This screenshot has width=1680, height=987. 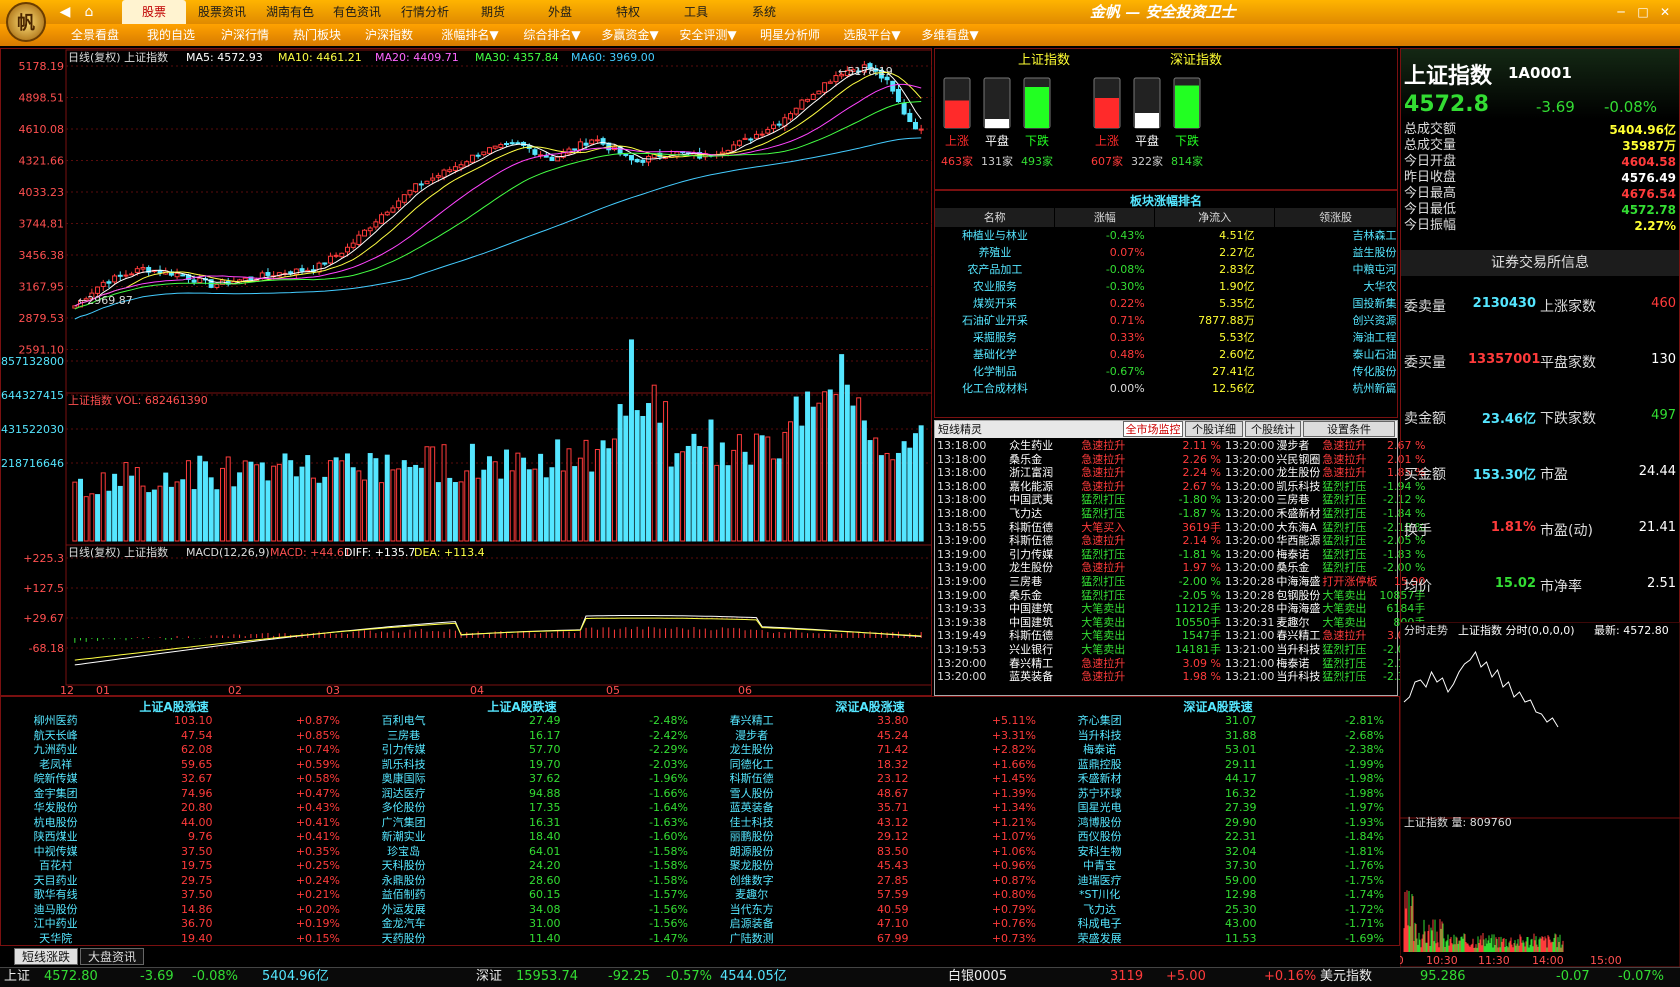 I want to click on bottom-tab-1: 大盘资讯, so click(x=112, y=956).